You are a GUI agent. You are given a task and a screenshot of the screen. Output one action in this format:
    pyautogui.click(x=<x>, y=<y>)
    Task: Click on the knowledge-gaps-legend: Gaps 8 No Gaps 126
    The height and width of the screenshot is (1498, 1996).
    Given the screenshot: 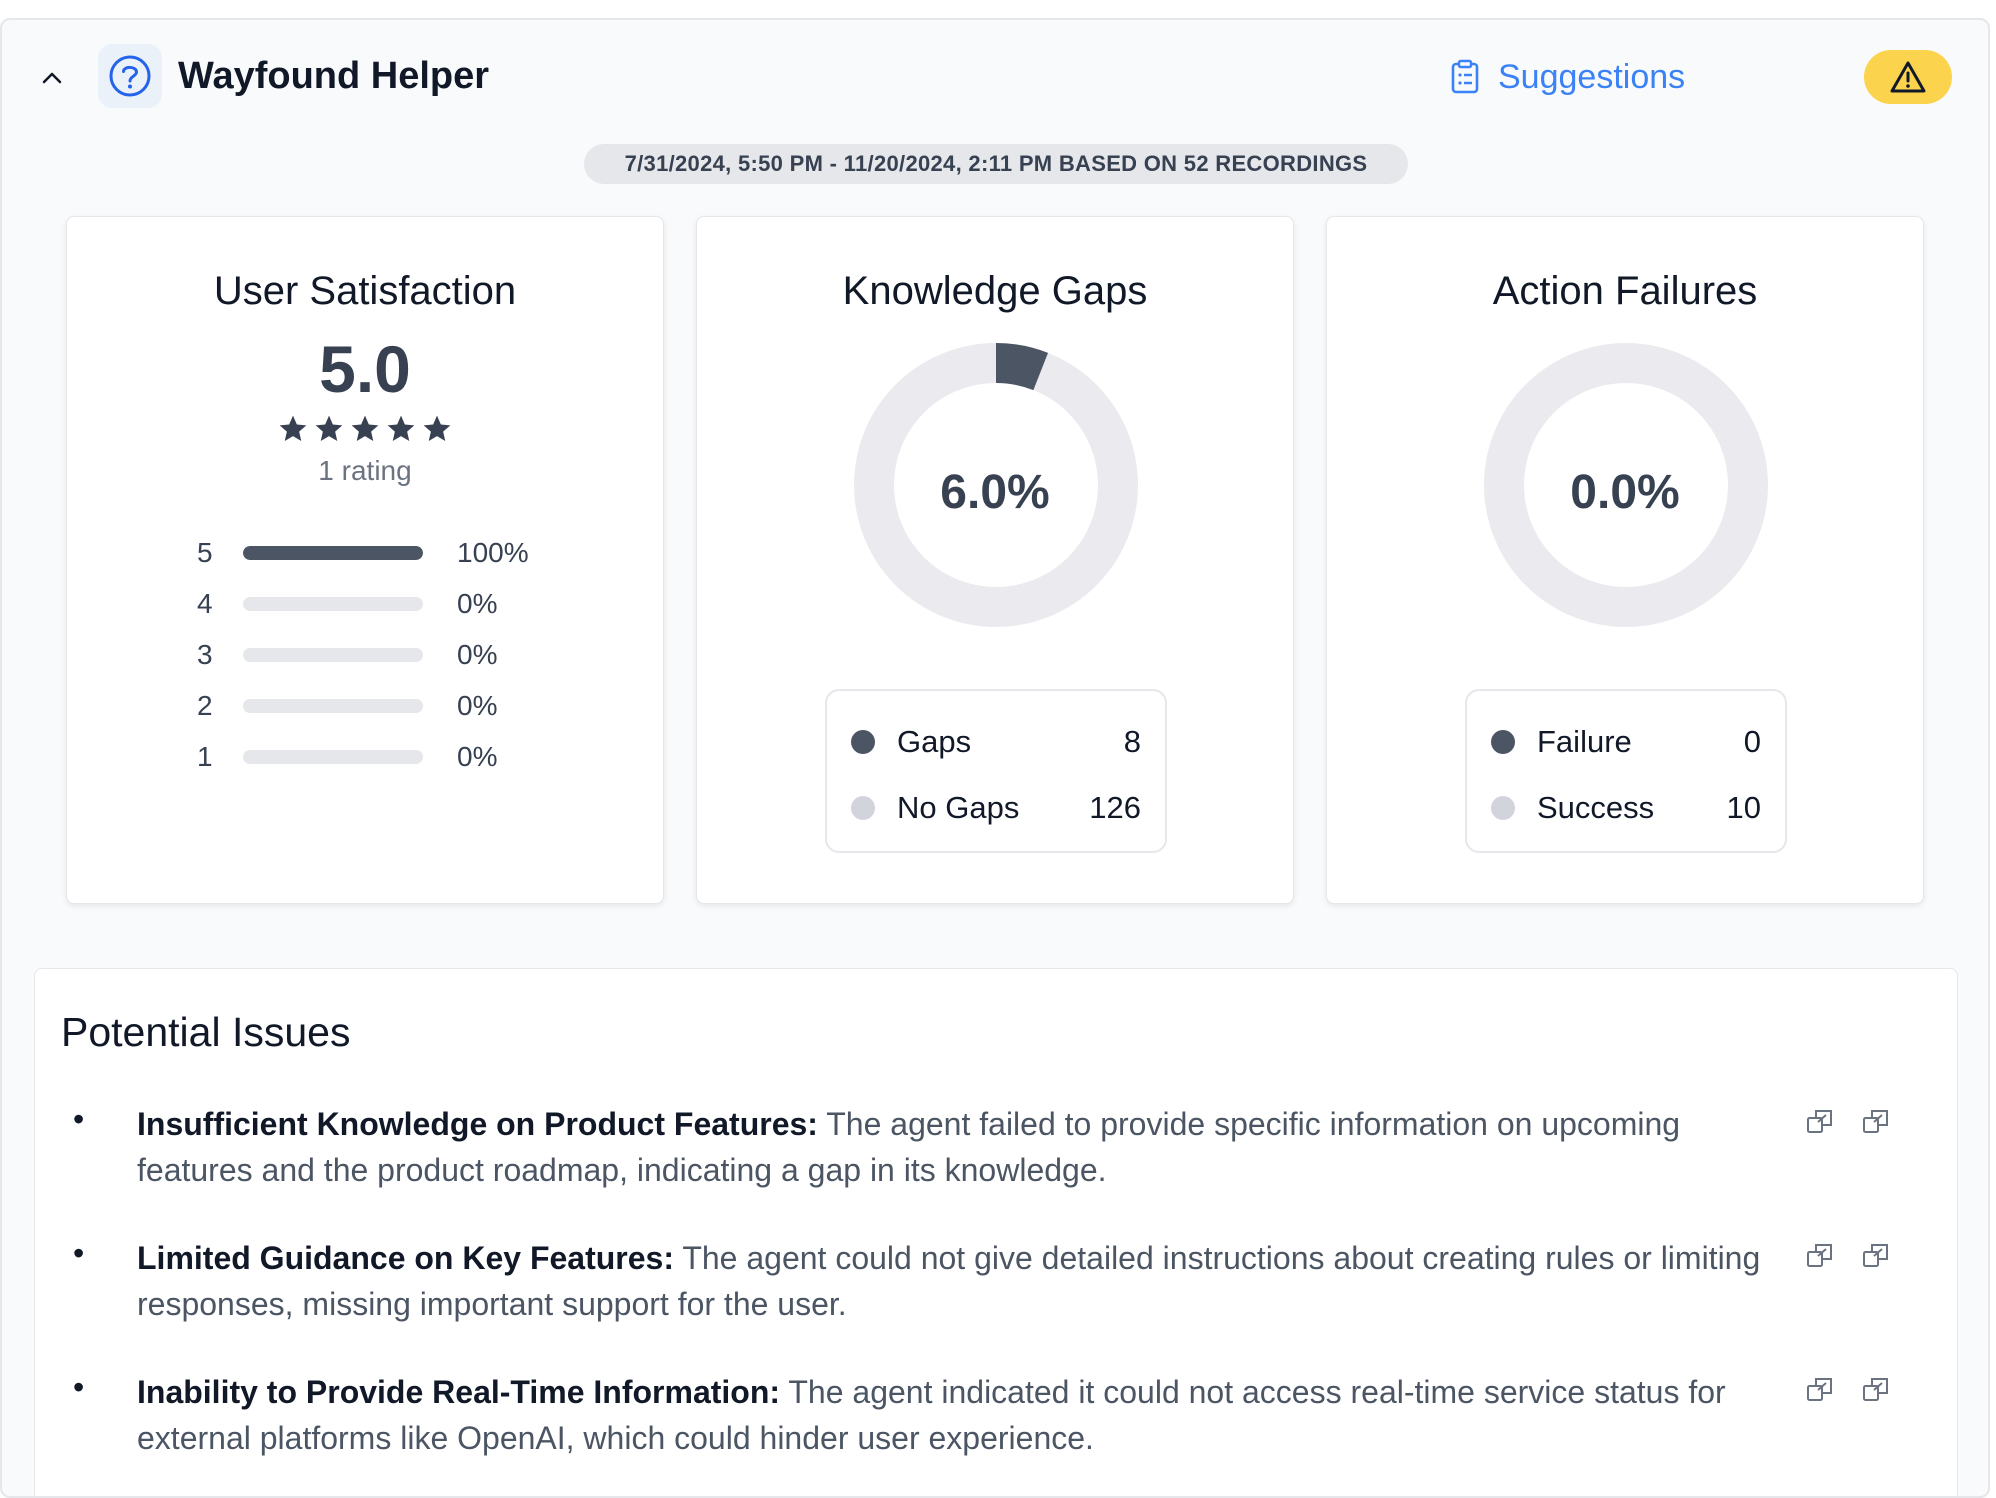 What is the action you would take?
    pyautogui.click(x=996, y=771)
    